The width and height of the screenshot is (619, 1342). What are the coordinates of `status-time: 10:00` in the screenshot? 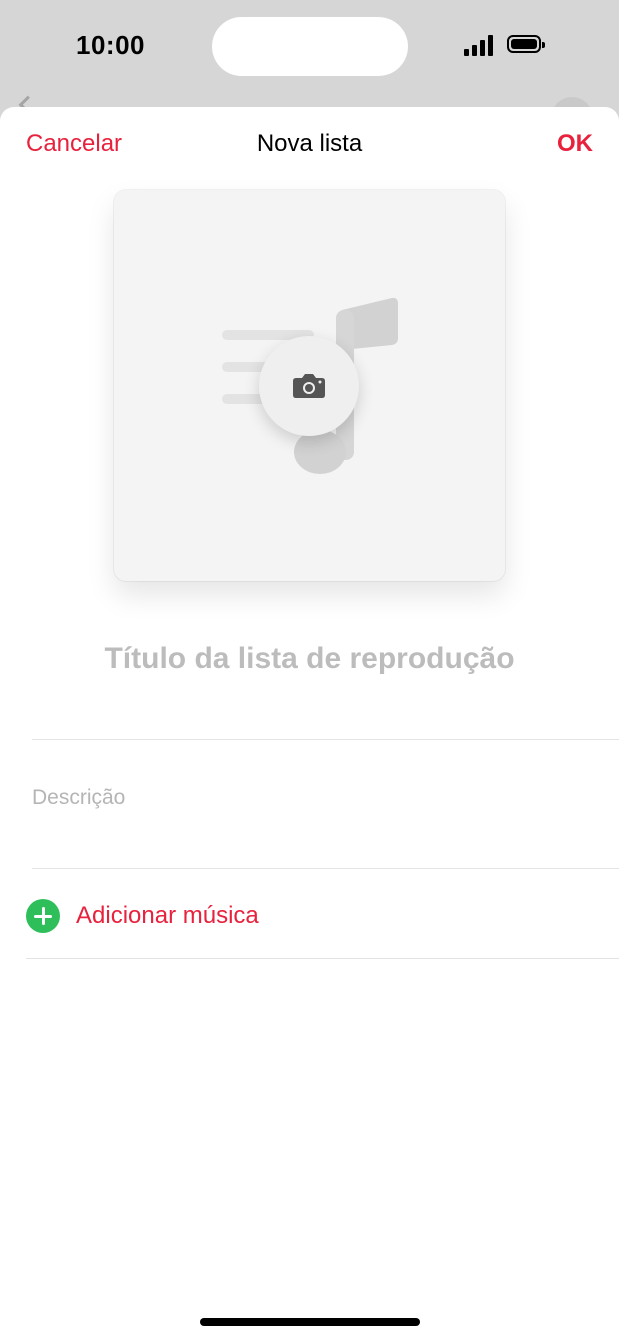 It's located at (110, 45).